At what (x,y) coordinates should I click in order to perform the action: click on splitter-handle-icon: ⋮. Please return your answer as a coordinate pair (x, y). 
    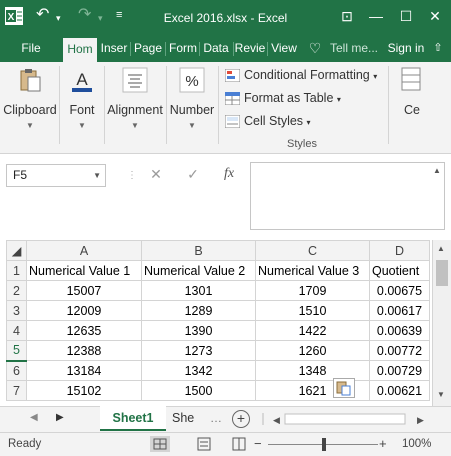
    Looking at the image, I should click on (132, 175).